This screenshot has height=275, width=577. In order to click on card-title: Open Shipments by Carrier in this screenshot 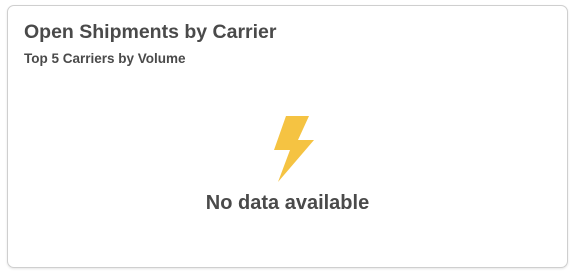, I will do `click(150, 32)`.